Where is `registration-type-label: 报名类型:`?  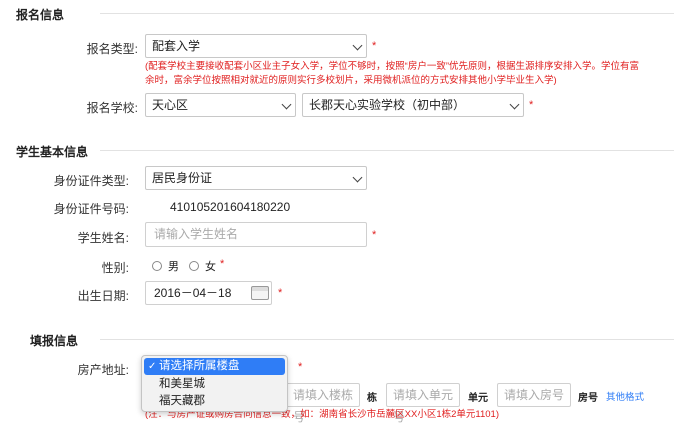 registration-type-label: 报名类型: is located at coordinates (112, 49).